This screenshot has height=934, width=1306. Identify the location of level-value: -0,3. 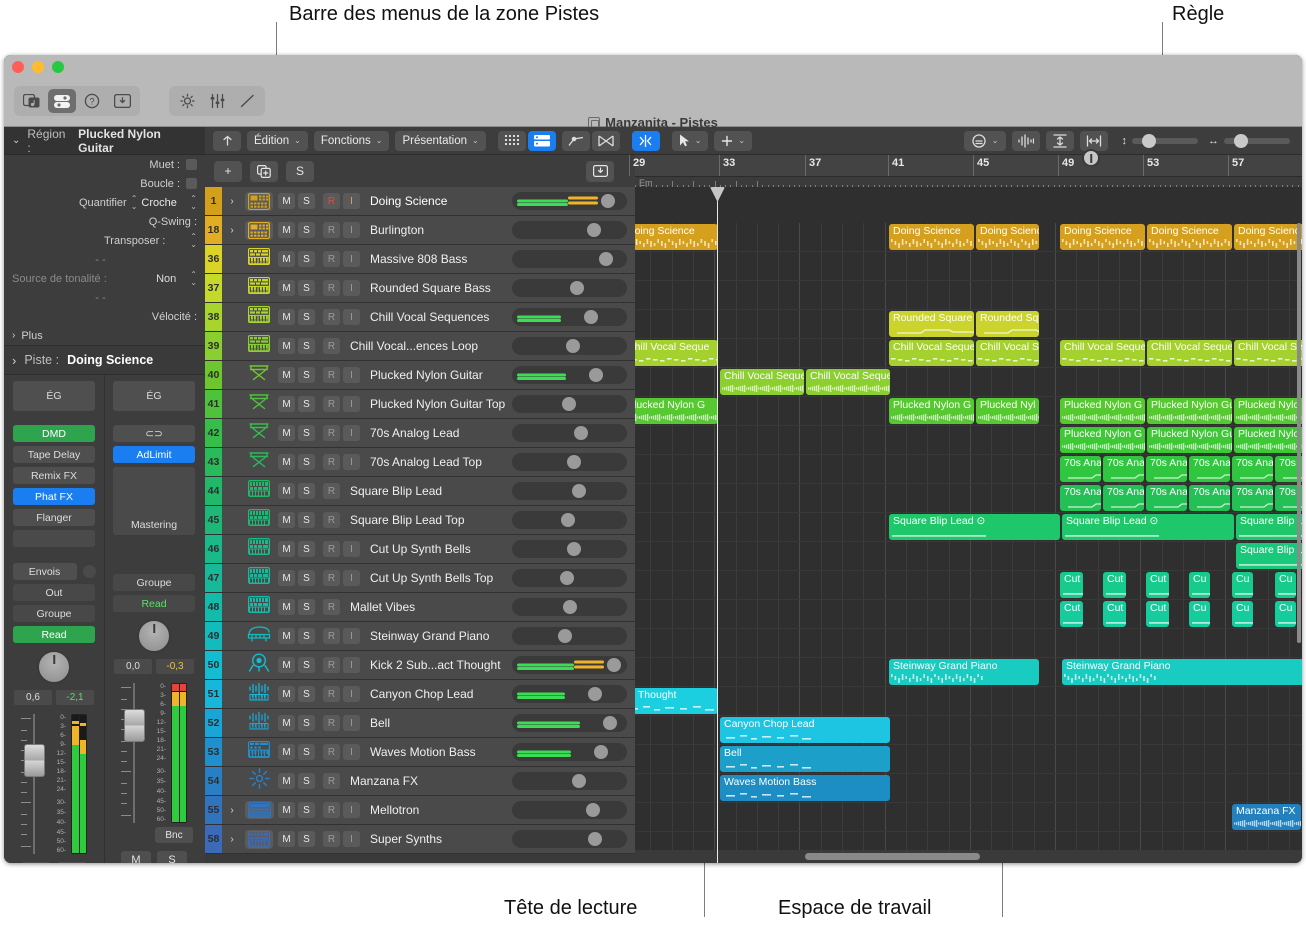
(175, 666).